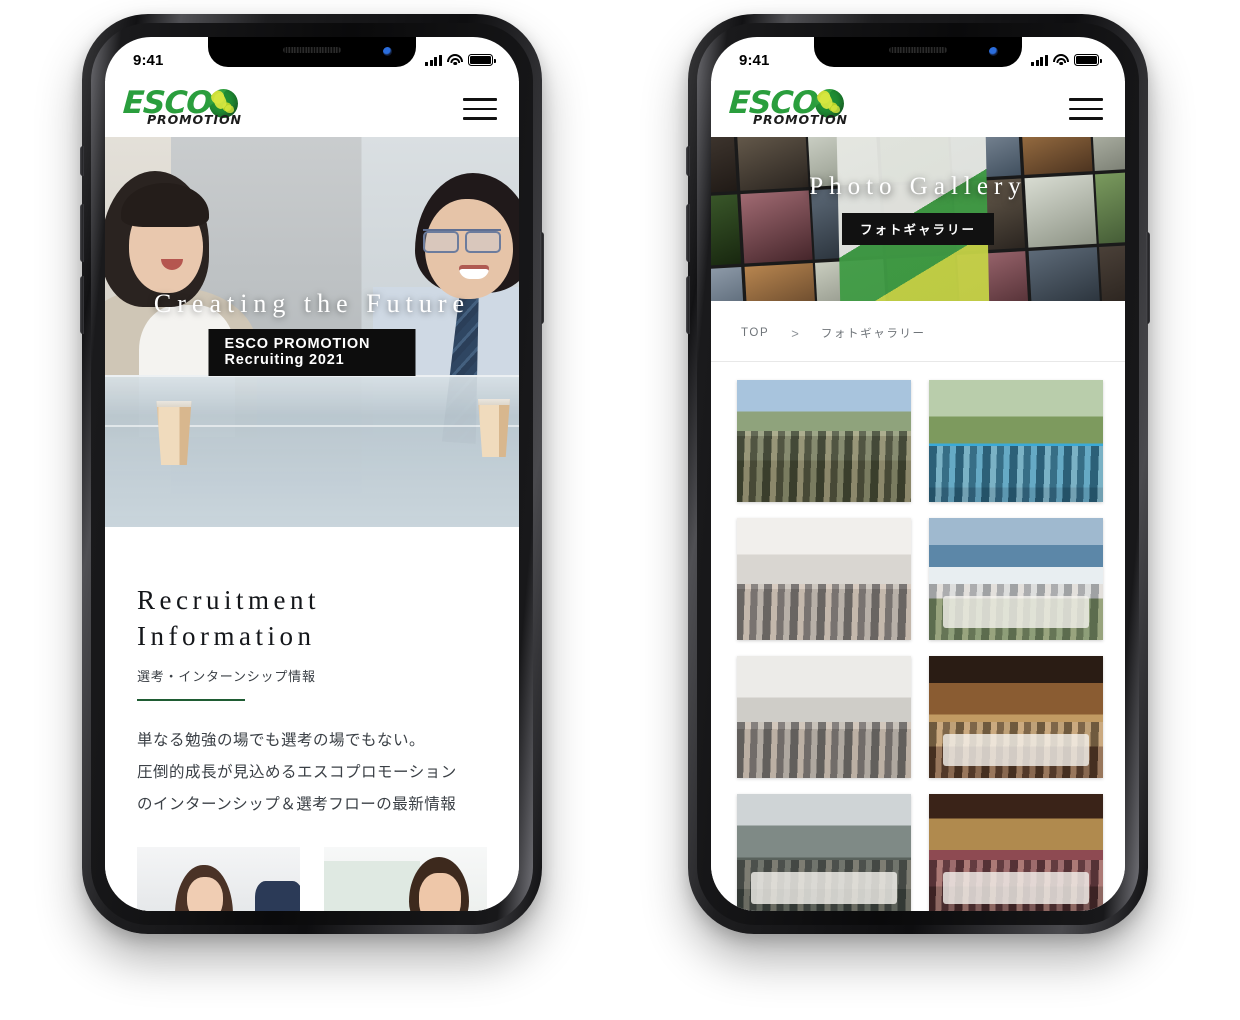  What do you see at coordinates (226, 676) in the screenshot?
I see `section-subtitle: 選考・インターンシップ情報` at bounding box center [226, 676].